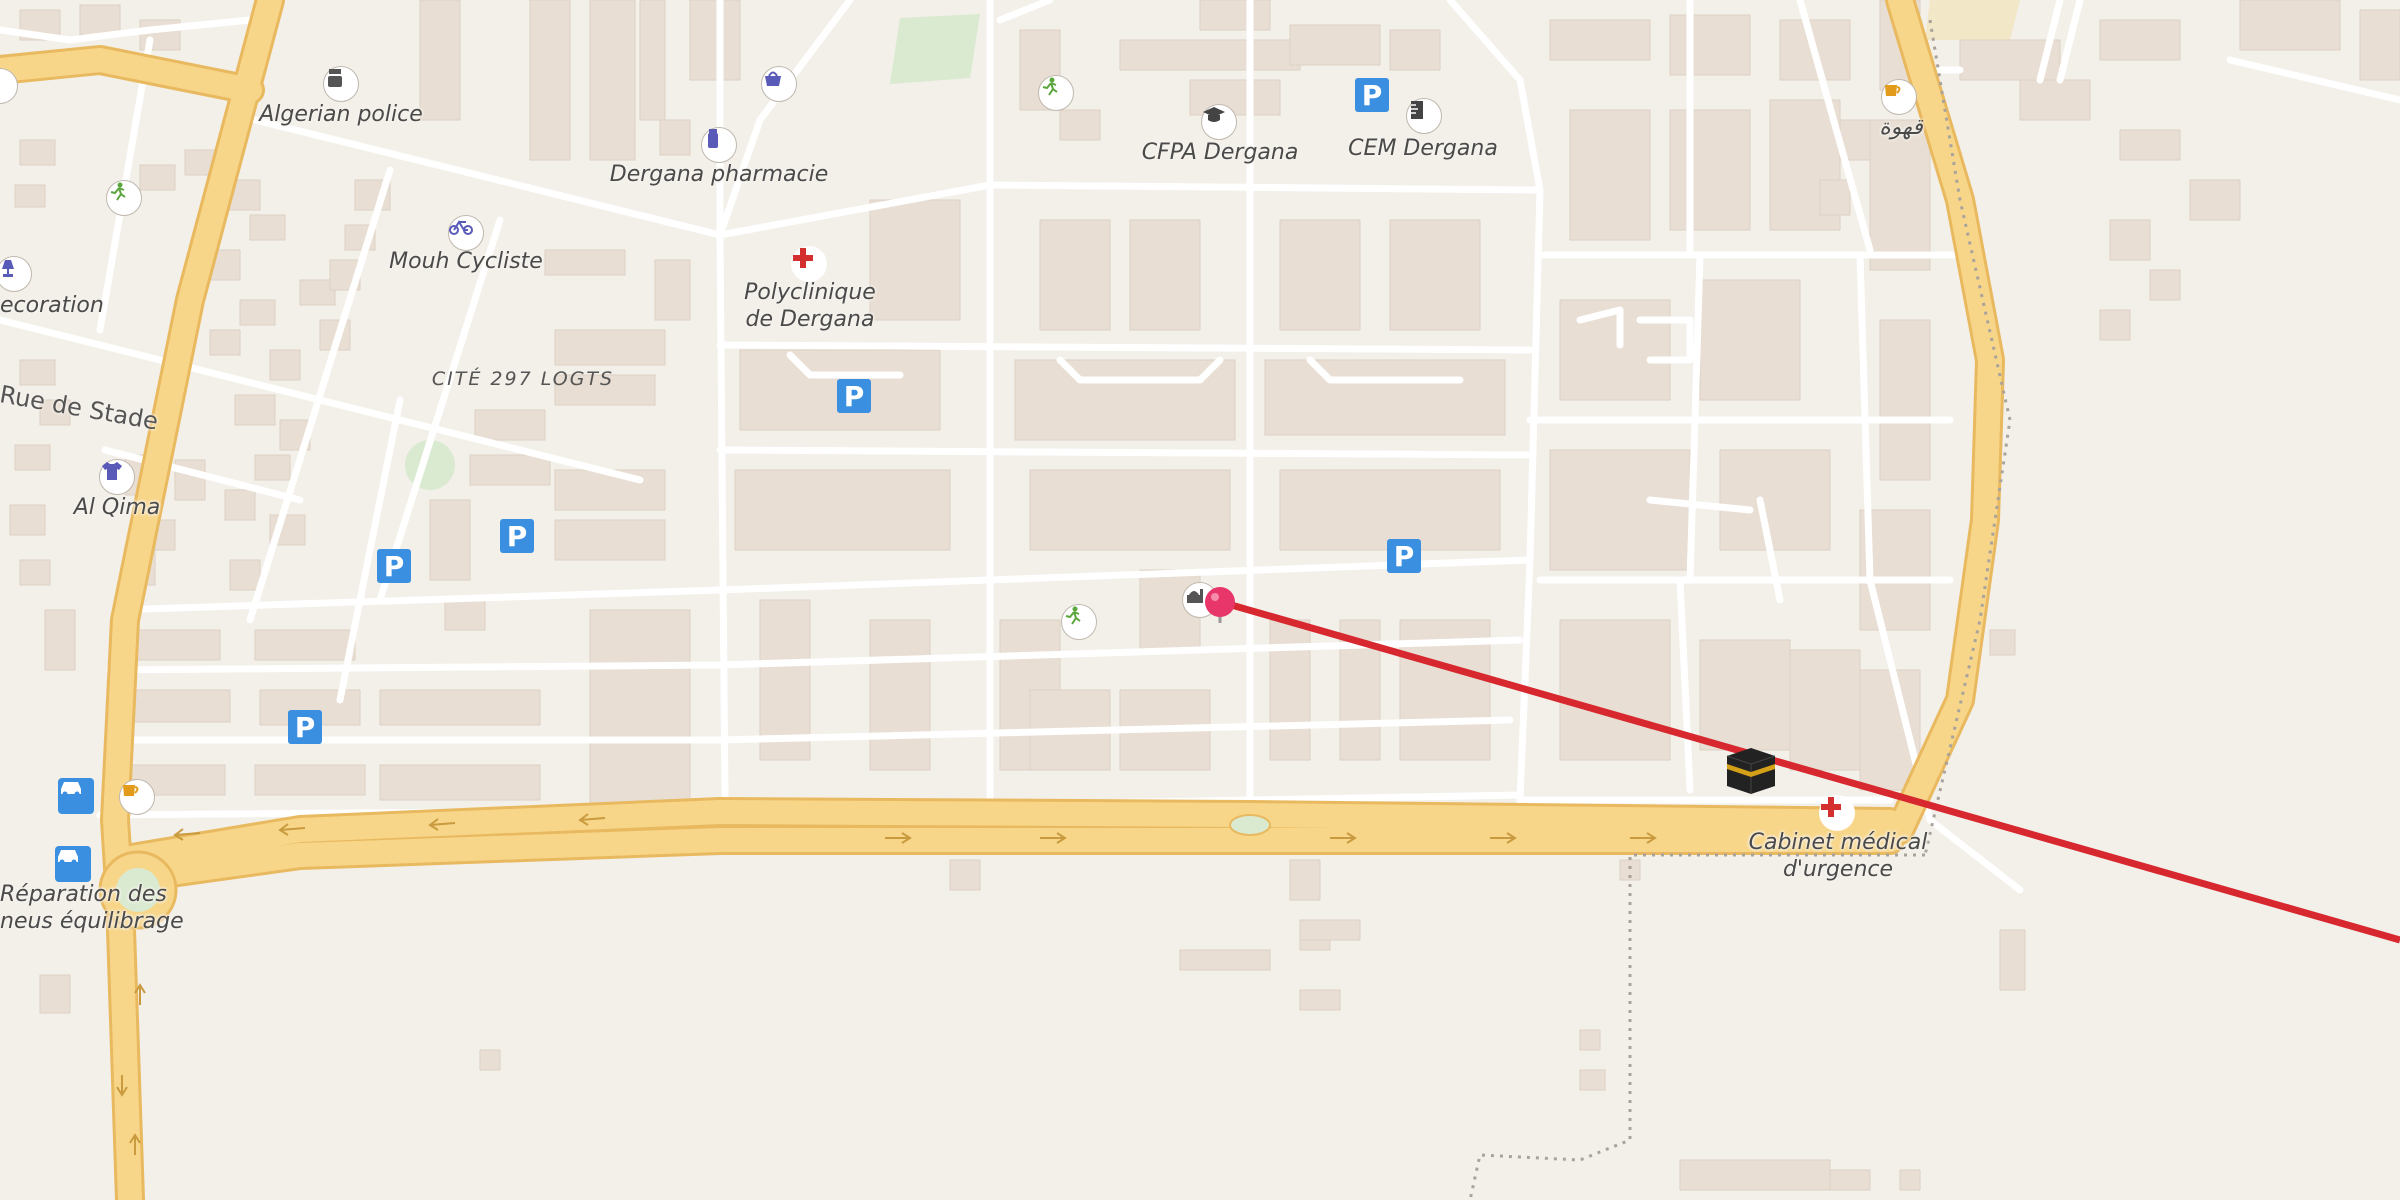  Describe the element at coordinates (719, 145) in the screenshot. I see `pharmacy-icon` at that location.